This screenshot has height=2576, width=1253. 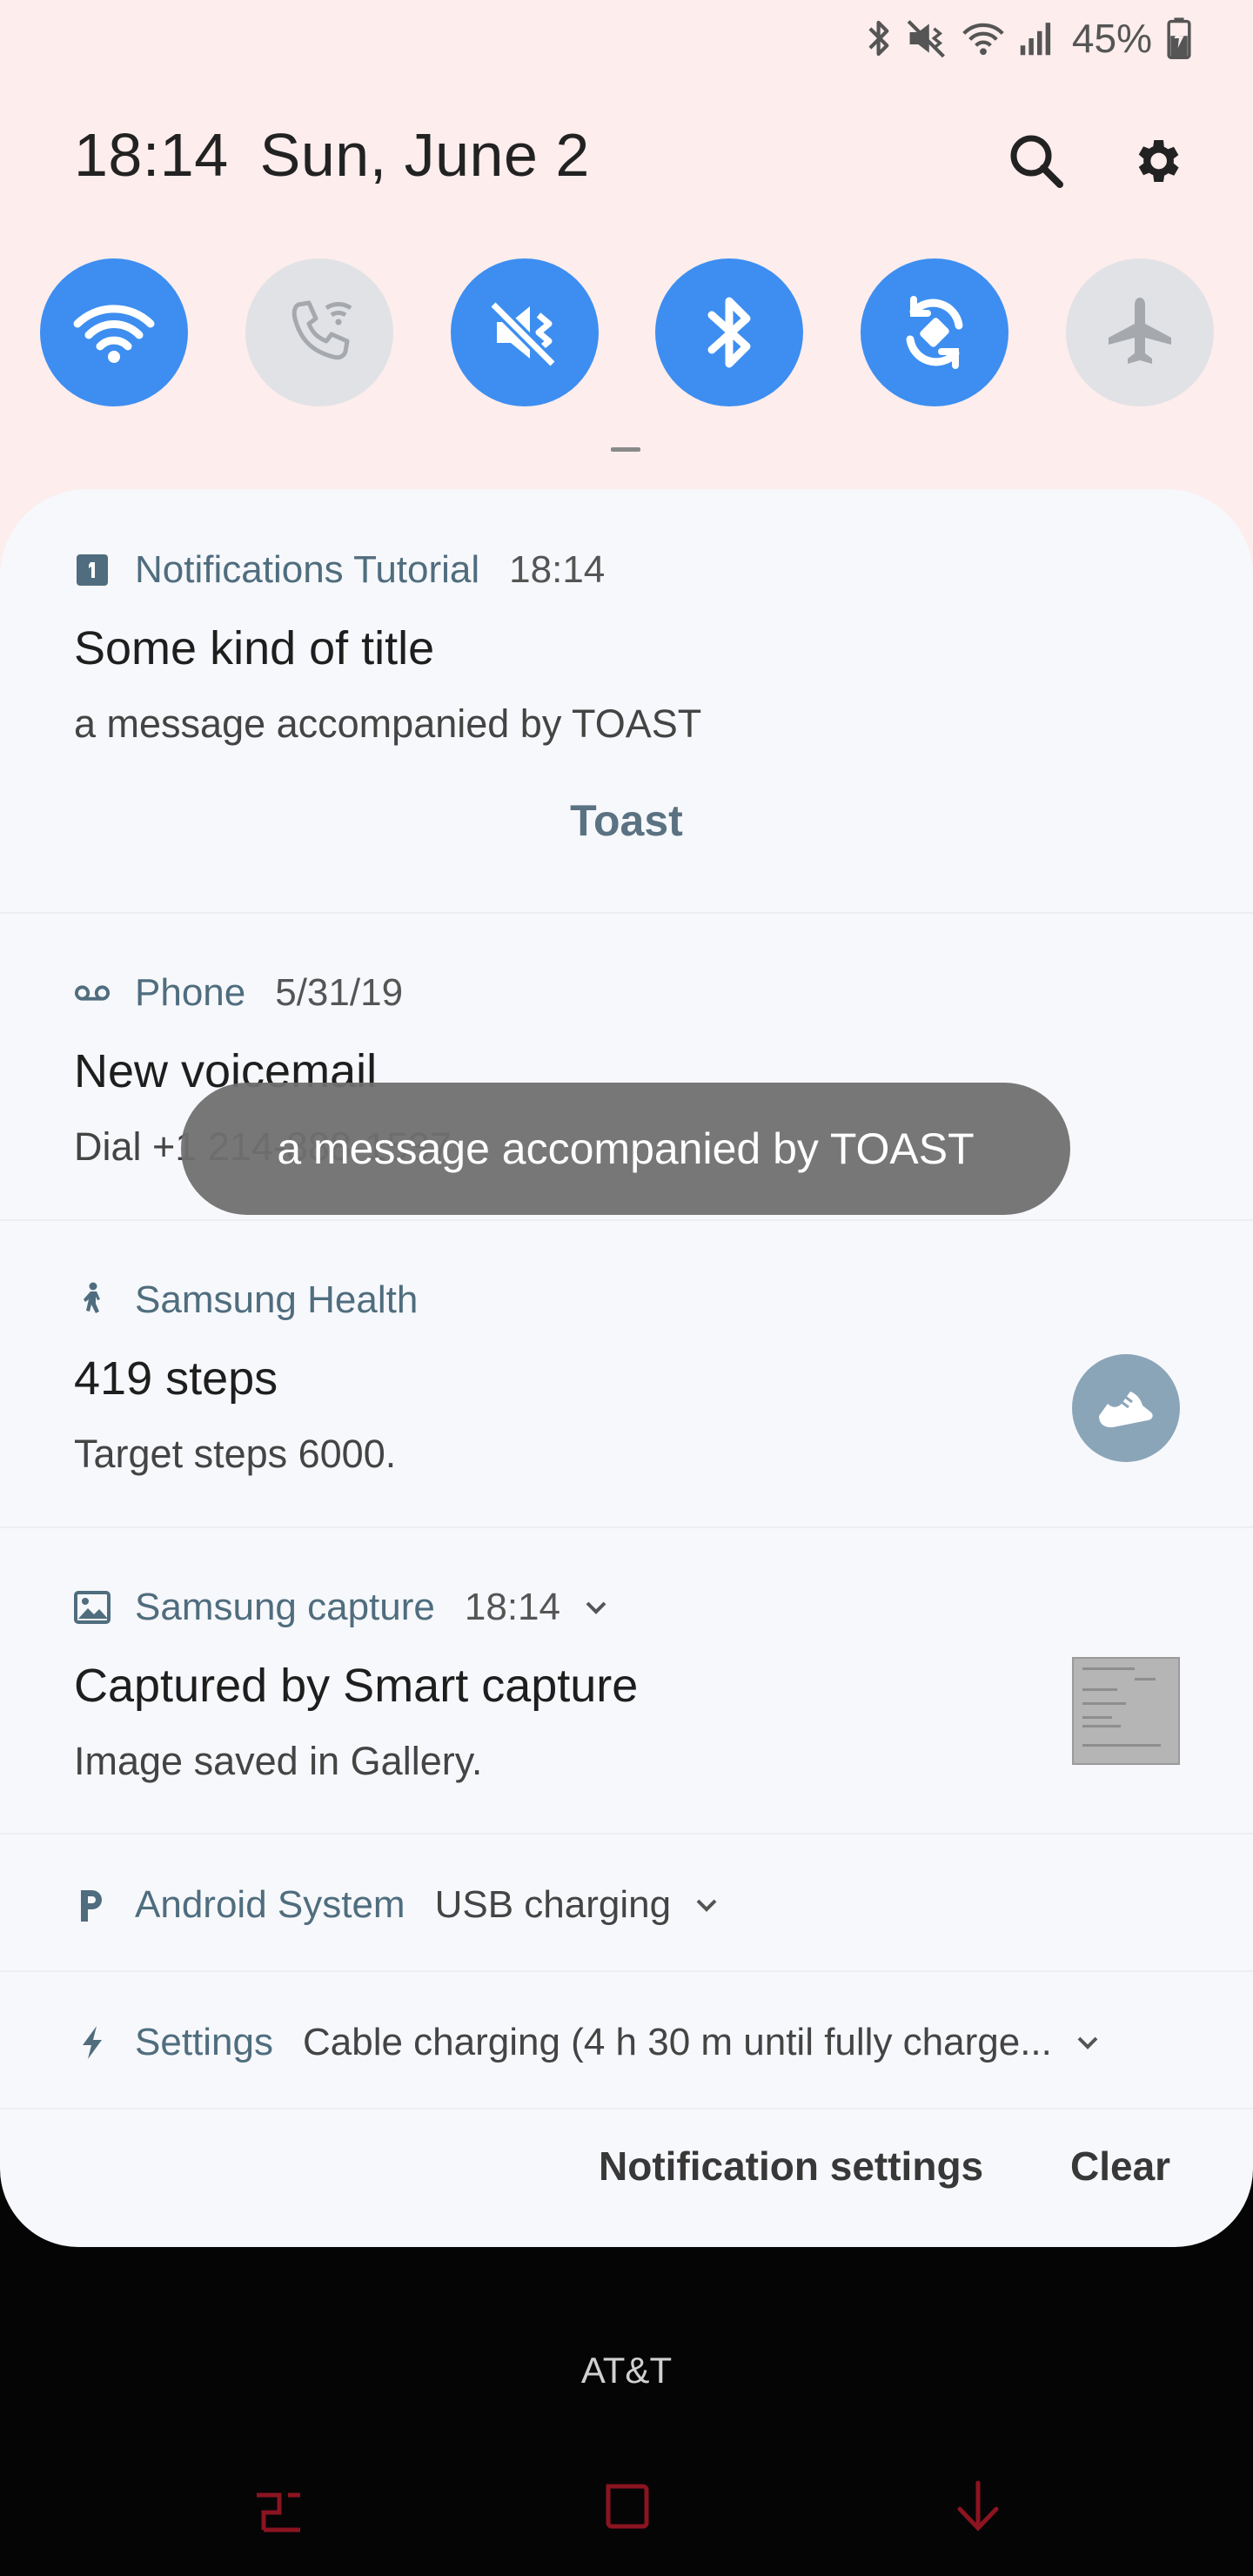 I want to click on app-name: Samsung Health, so click(x=277, y=1299).